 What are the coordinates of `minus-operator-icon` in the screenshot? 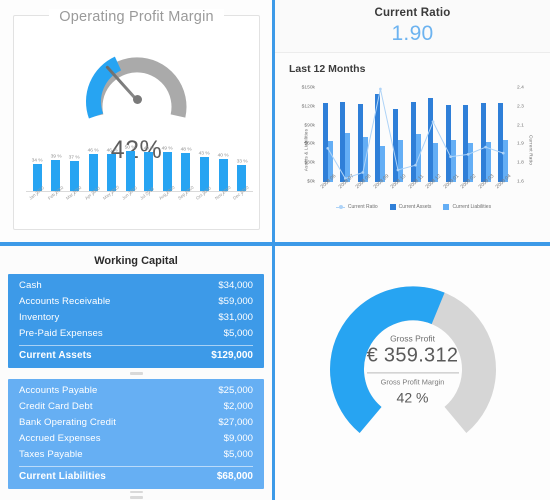 It's located at (136, 373).